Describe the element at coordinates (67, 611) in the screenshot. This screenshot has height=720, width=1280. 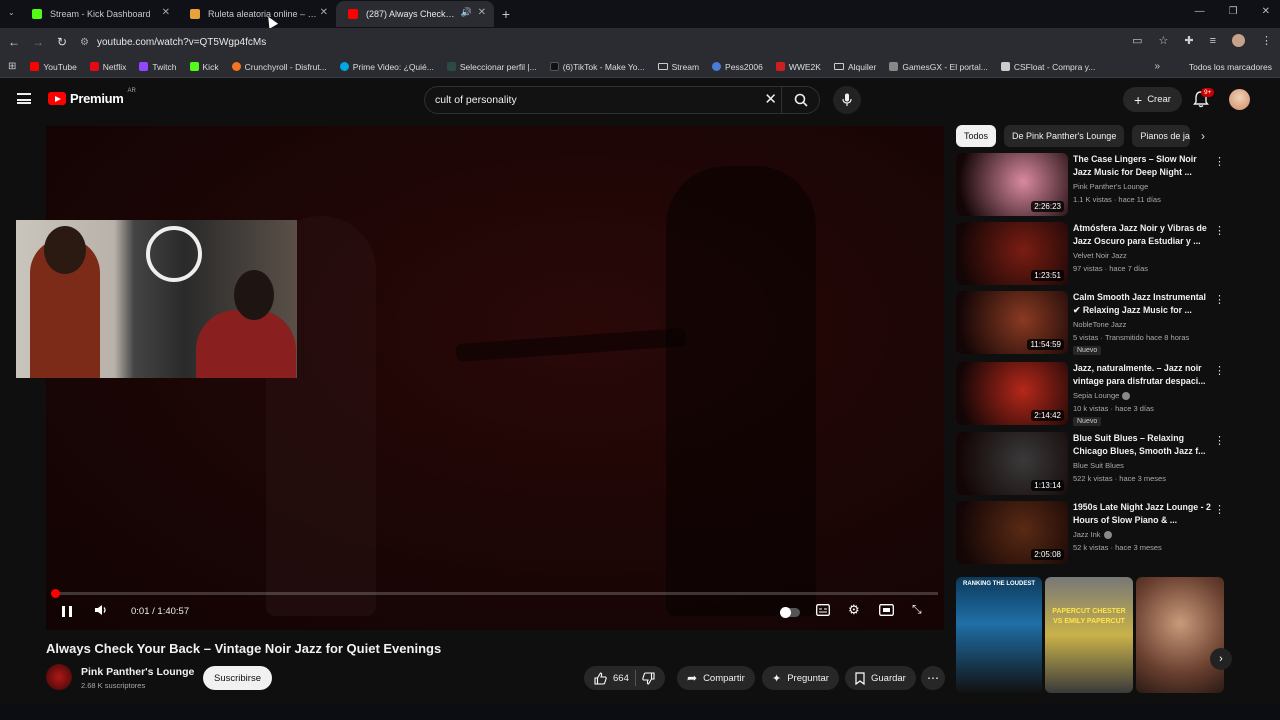
I see `pause-button` at that location.